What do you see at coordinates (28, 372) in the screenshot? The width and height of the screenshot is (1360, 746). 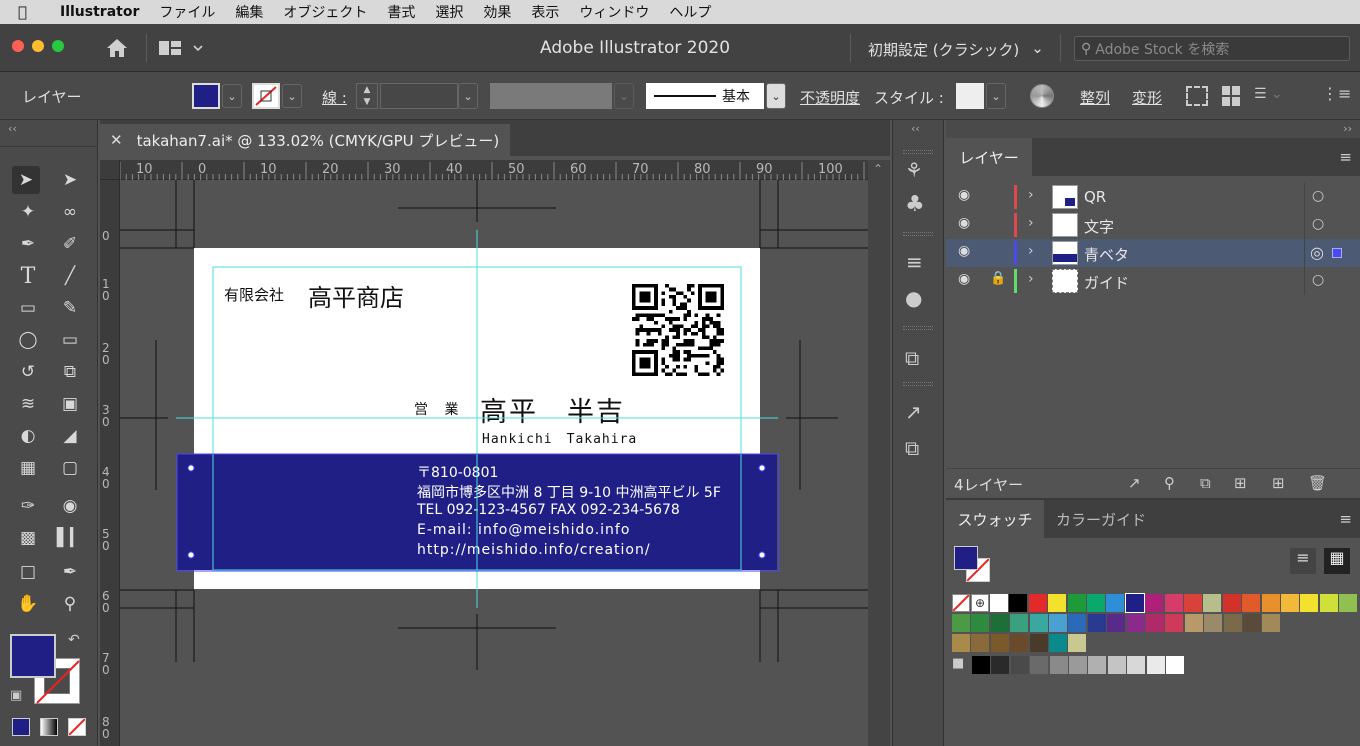 I see `rotate-tool-icon: ↺` at bounding box center [28, 372].